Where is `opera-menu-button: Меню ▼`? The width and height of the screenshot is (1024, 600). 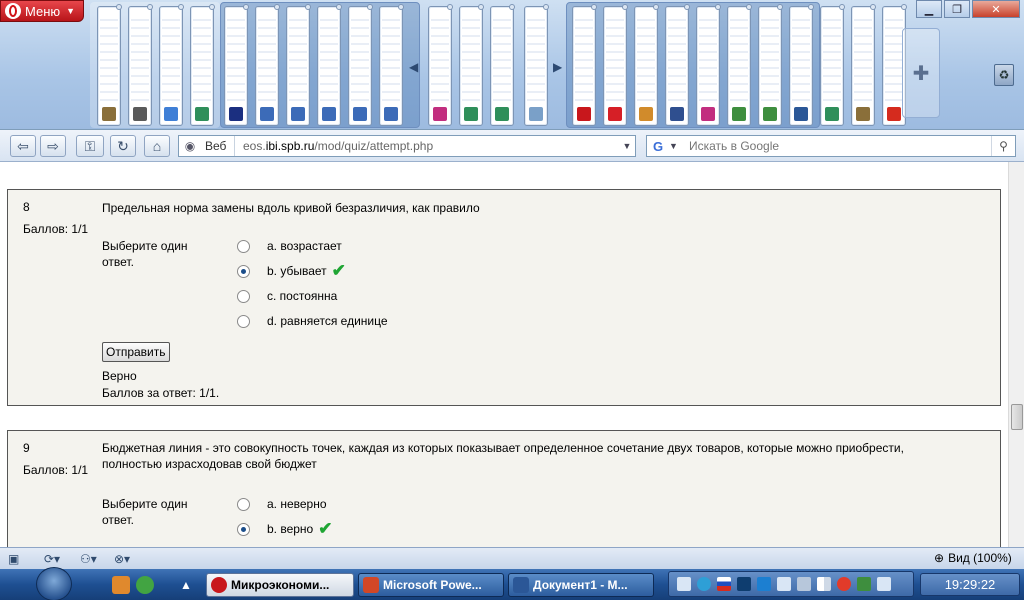 opera-menu-button: Меню ▼ is located at coordinates (42, 11).